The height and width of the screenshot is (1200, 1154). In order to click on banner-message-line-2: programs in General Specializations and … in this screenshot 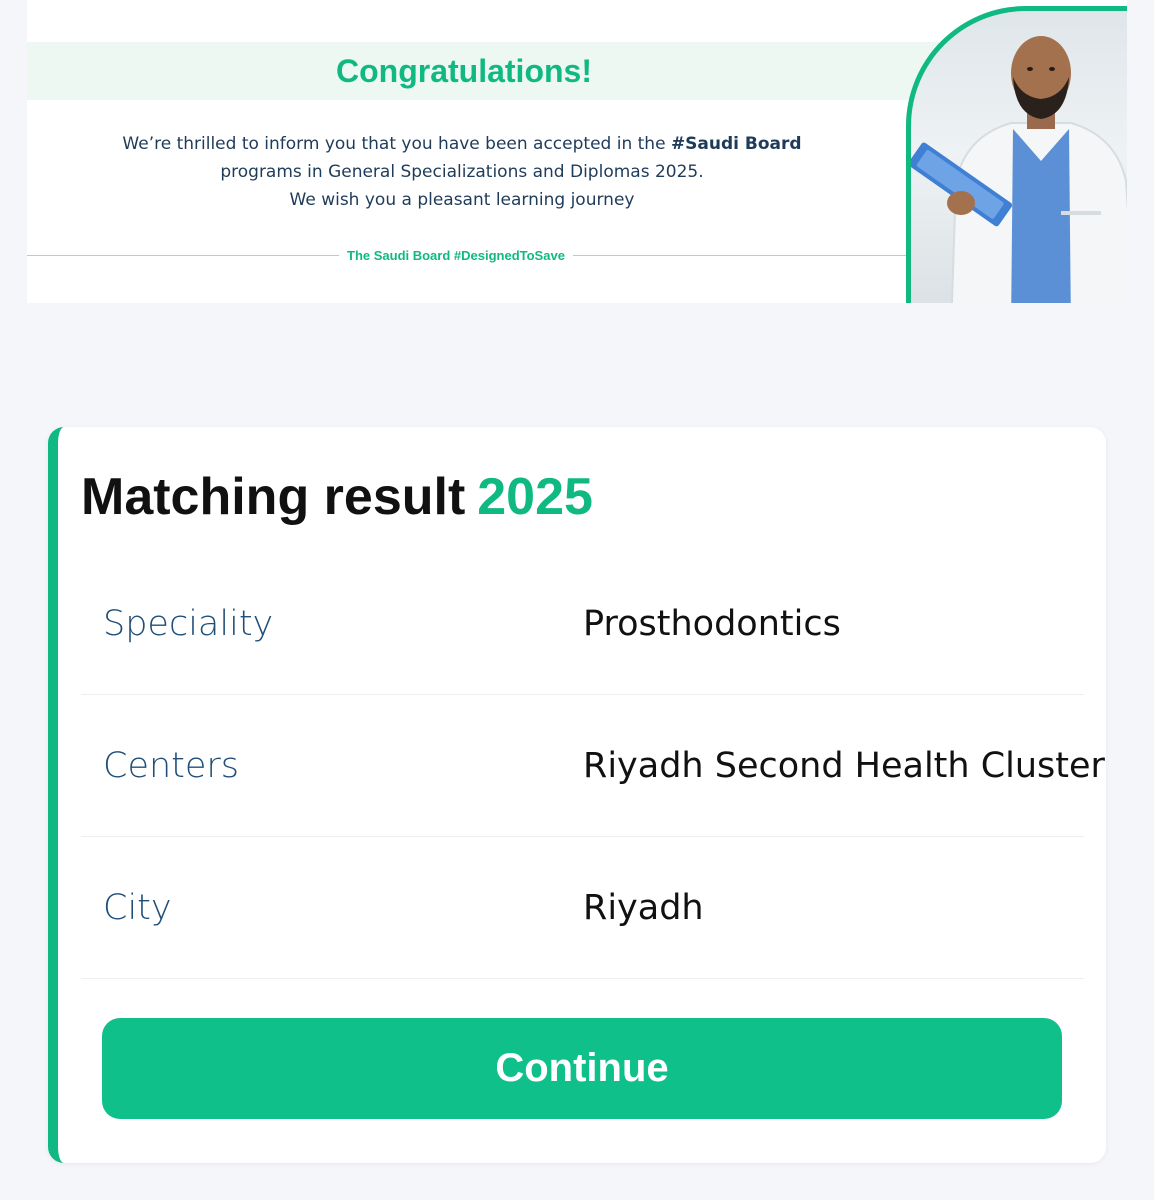, I will do `click(462, 172)`.